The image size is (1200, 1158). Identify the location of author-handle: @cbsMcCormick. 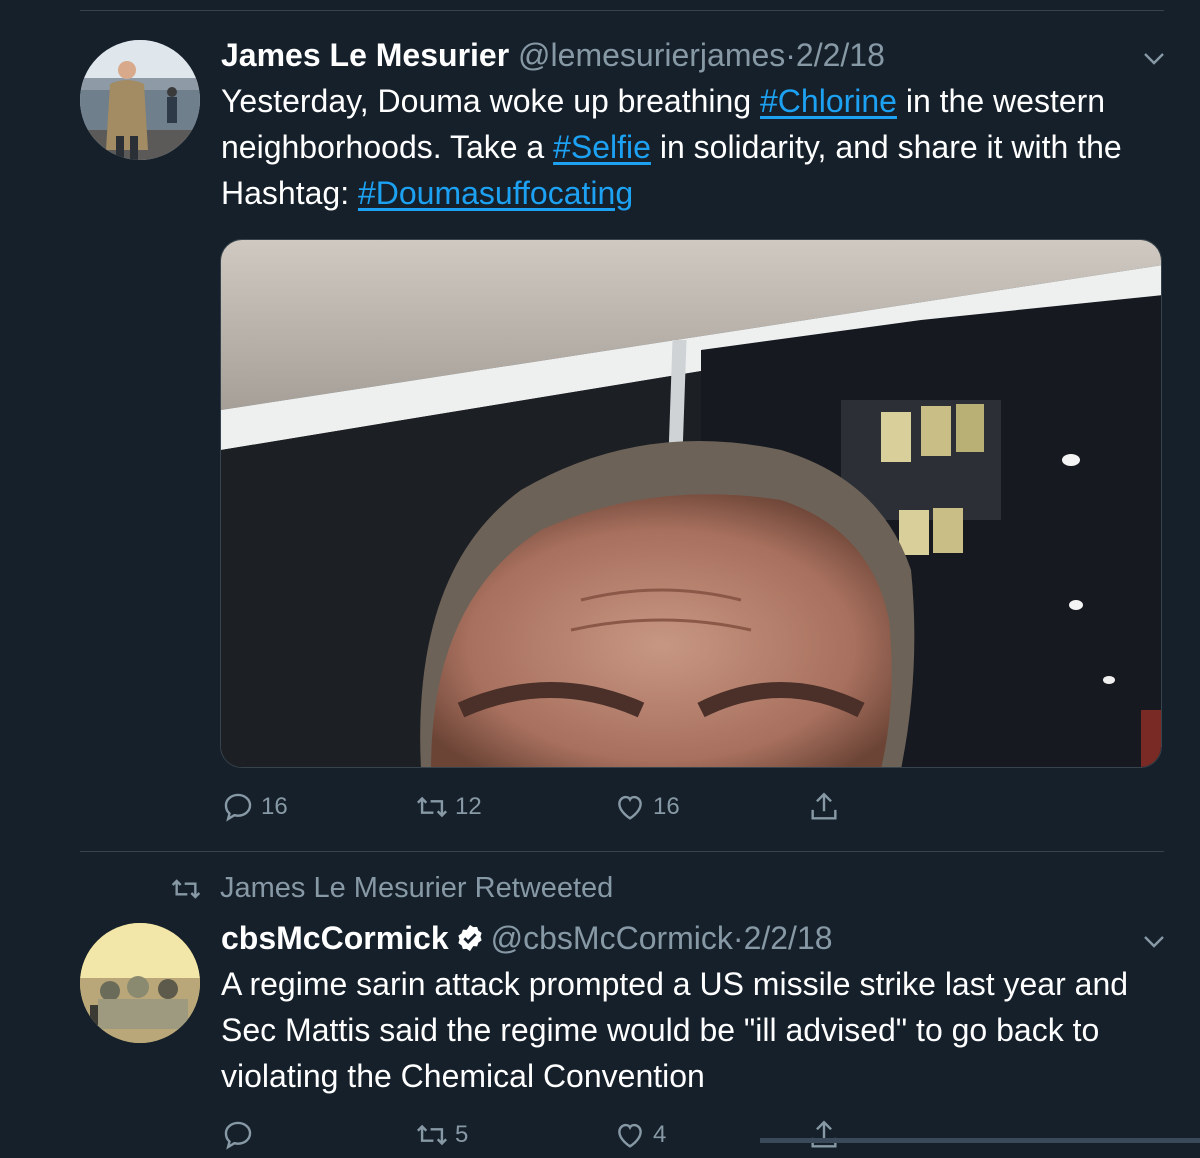
(612, 938).